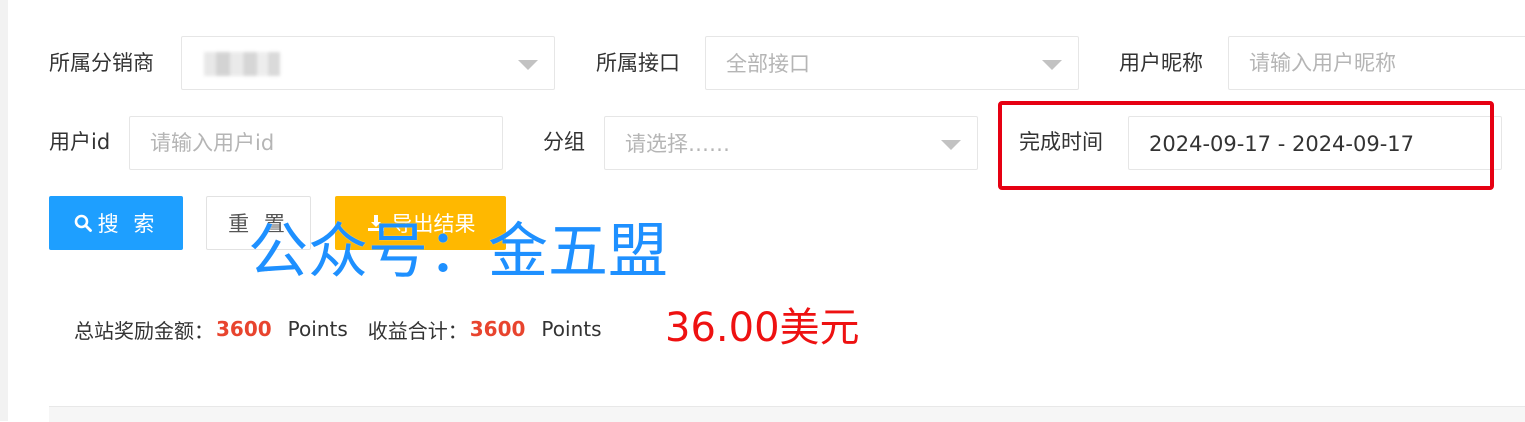 The image size is (1525, 422). What do you see at coordinates (101, 63) in the screenshot?
I see `distributor-label: 所属分销商` at bounding box center [101, 63].